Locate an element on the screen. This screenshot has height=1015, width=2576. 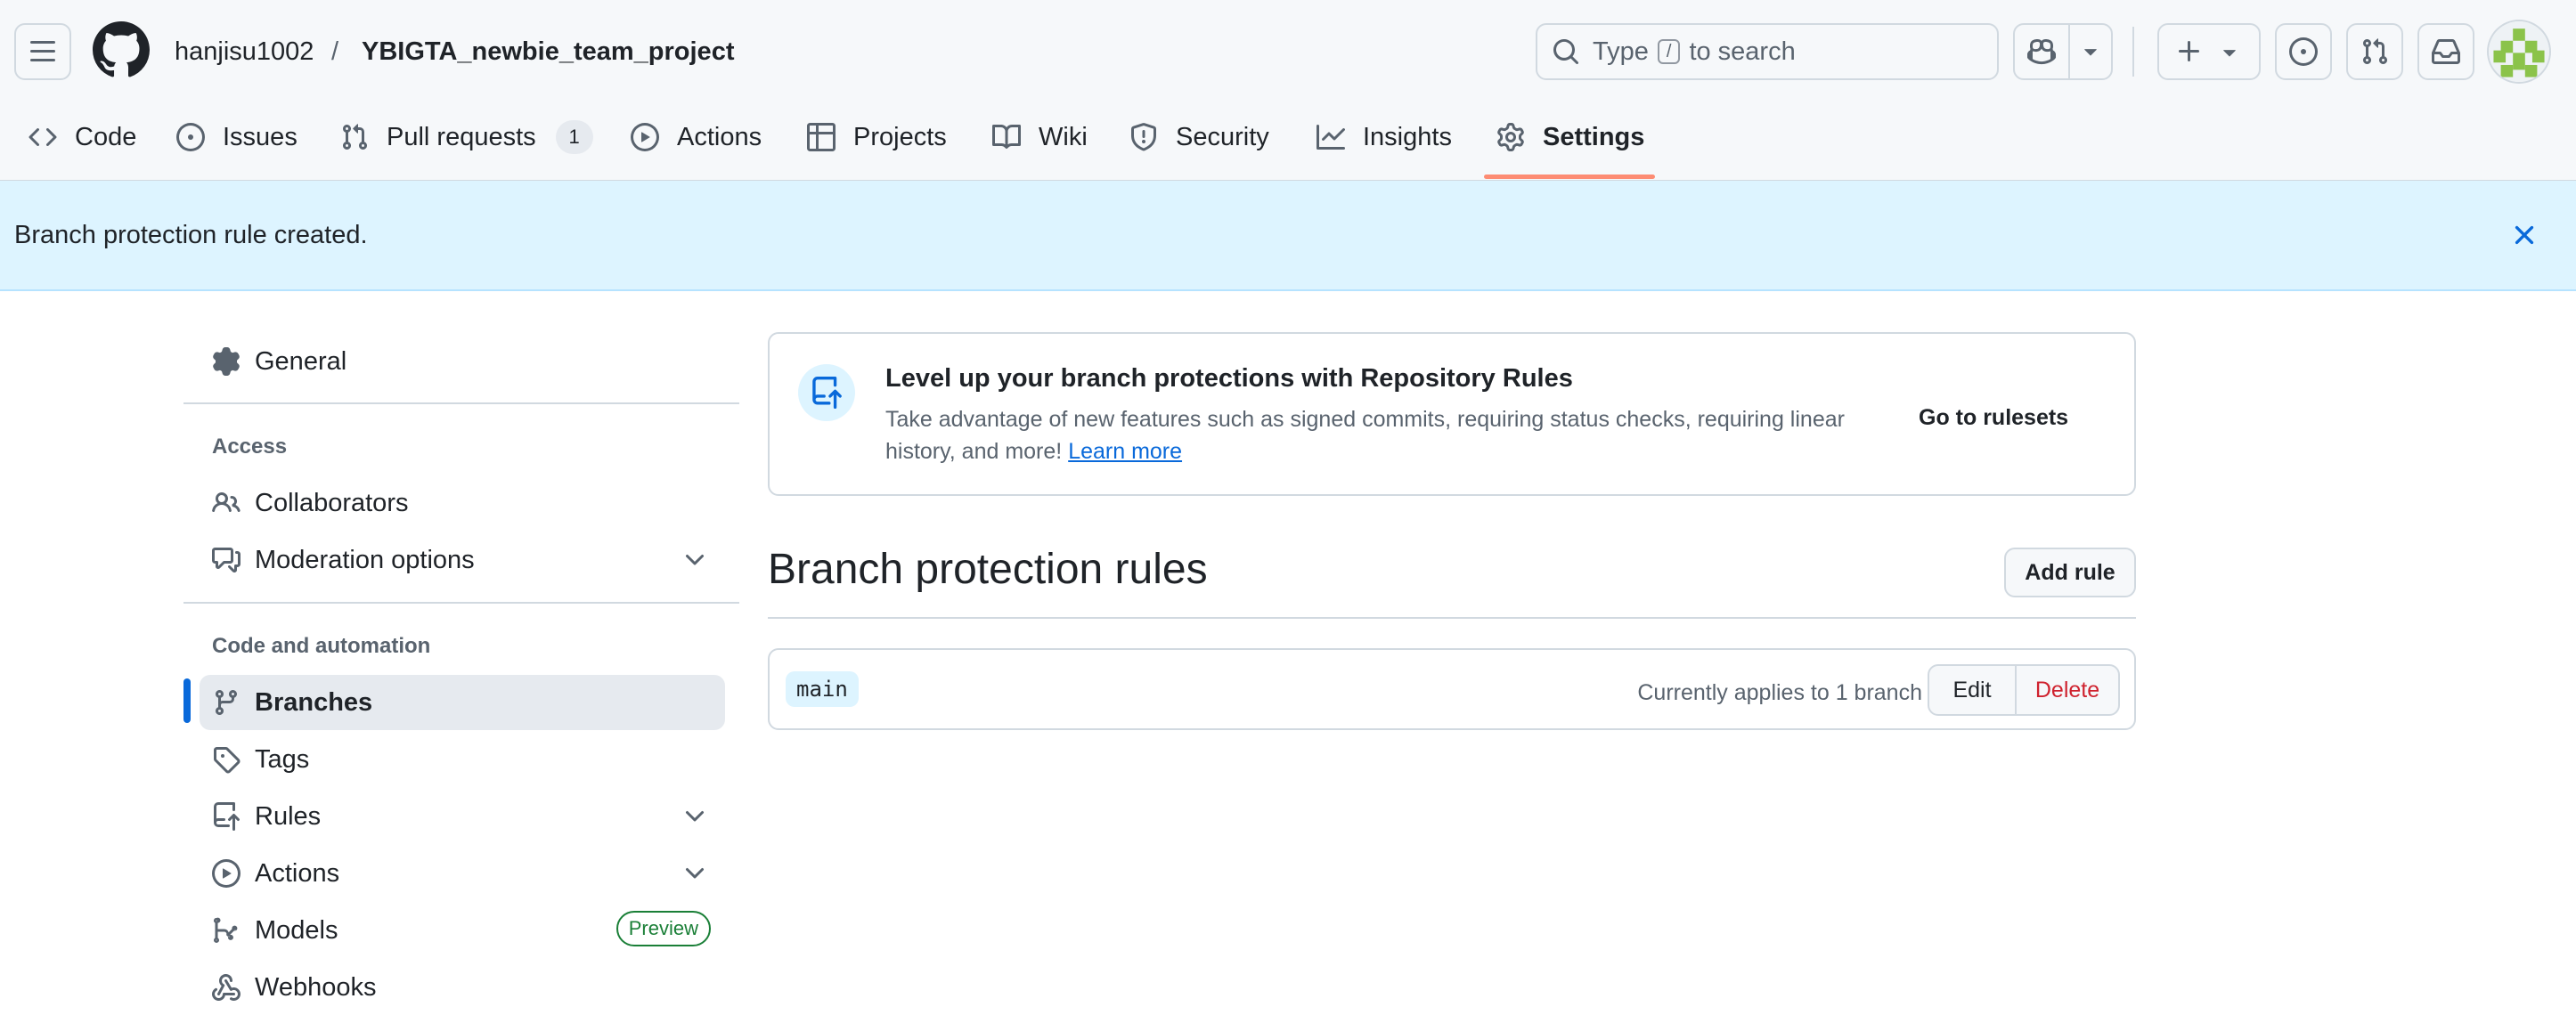
tab-actions: Actions is located at coordinates (697, 137).